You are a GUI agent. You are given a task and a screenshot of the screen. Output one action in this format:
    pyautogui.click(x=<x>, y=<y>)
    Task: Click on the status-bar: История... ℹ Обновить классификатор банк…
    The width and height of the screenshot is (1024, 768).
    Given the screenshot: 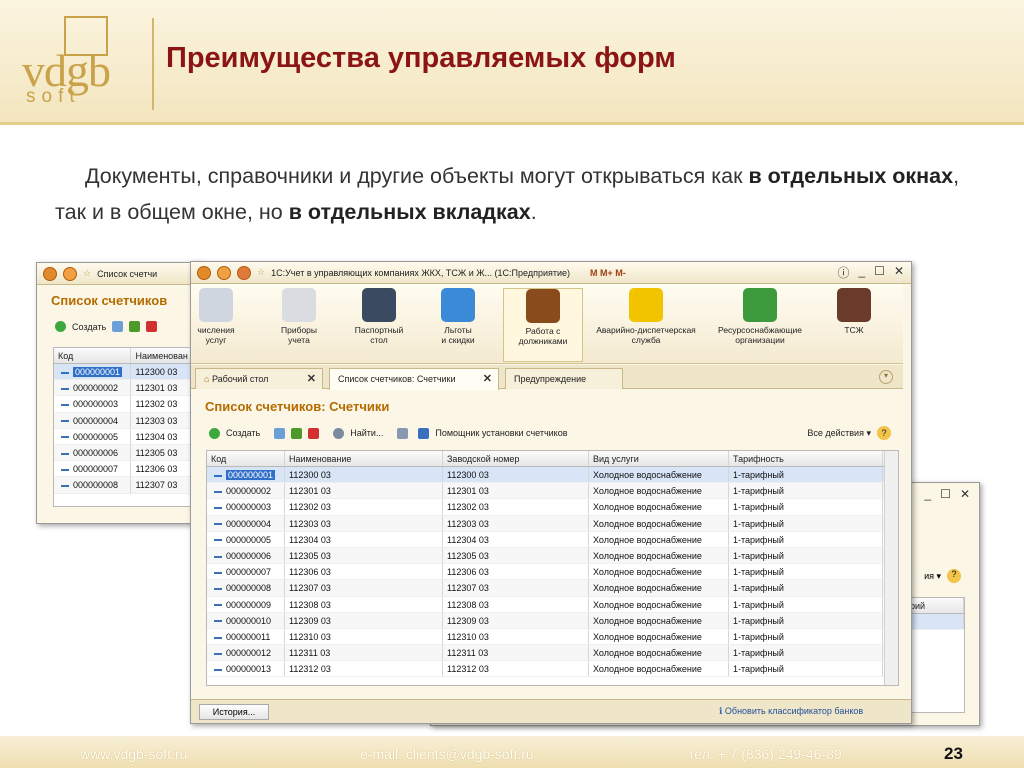 What is the action you would take?
    pyautogui.click(x=551, y=711)
    